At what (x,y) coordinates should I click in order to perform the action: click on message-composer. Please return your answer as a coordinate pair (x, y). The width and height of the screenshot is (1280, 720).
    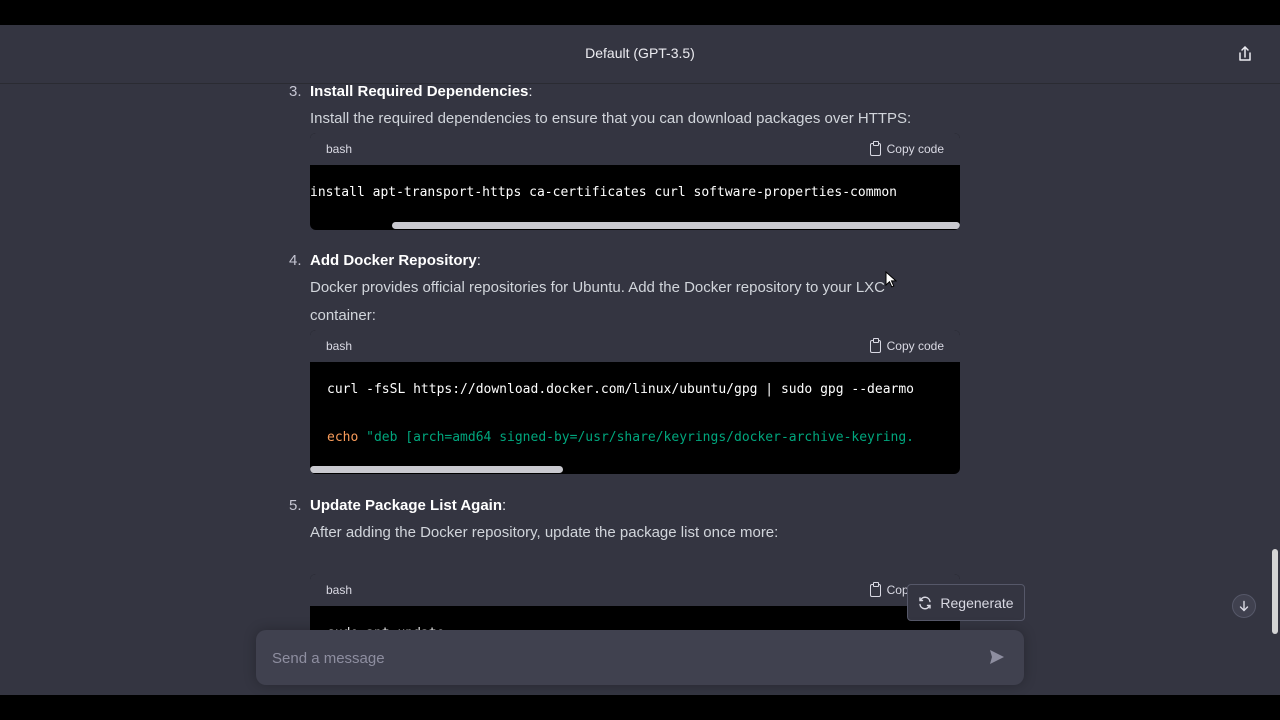
    Looking at the image, I should click on (640, 658).